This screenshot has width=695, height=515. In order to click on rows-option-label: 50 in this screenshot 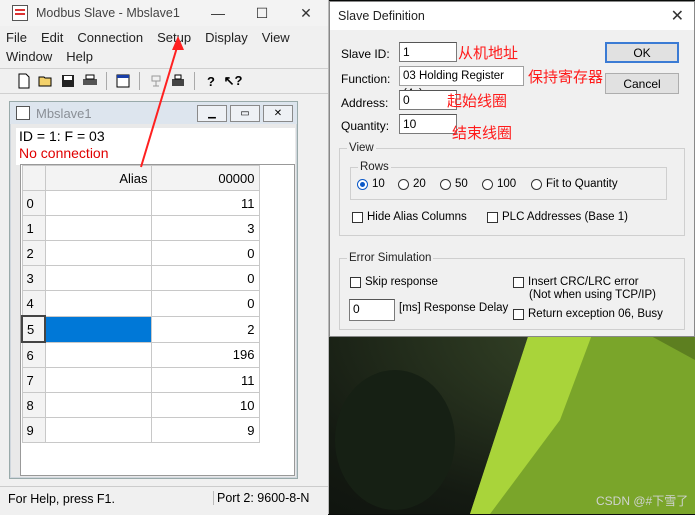, I will do `click(461, 184)`.